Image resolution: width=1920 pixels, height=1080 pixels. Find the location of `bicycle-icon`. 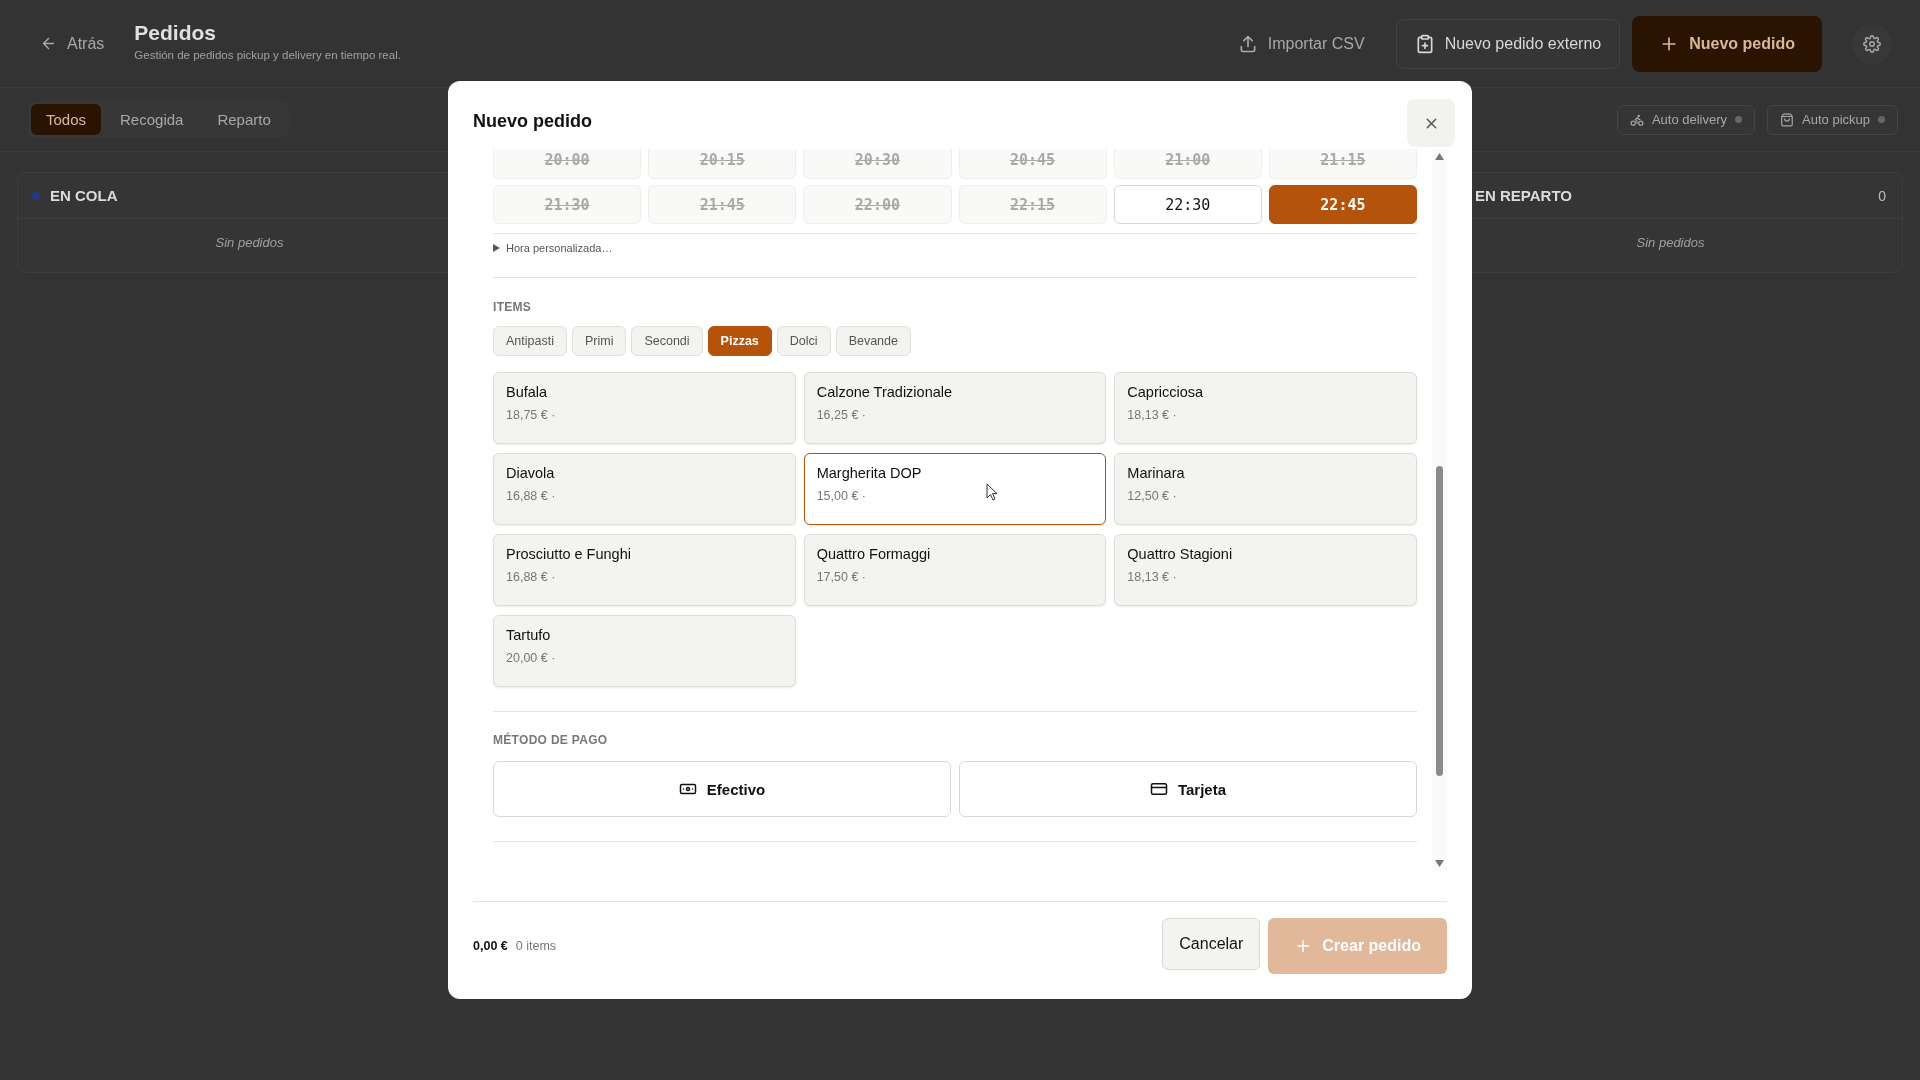

bicycle-icon is located at coordinates (1636, 119).